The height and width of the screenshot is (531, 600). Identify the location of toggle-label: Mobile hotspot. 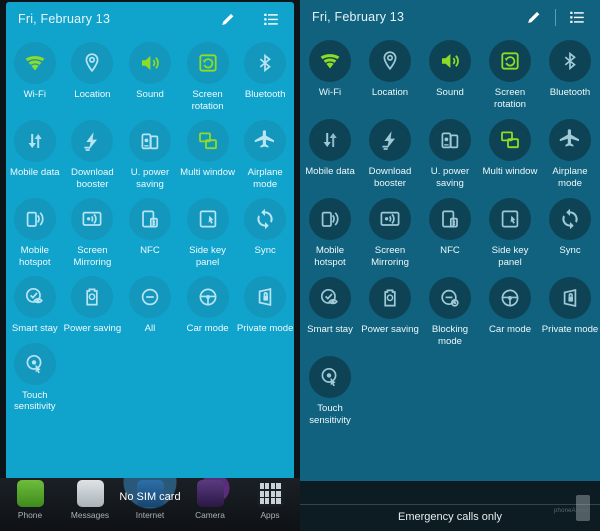
(35, 256).